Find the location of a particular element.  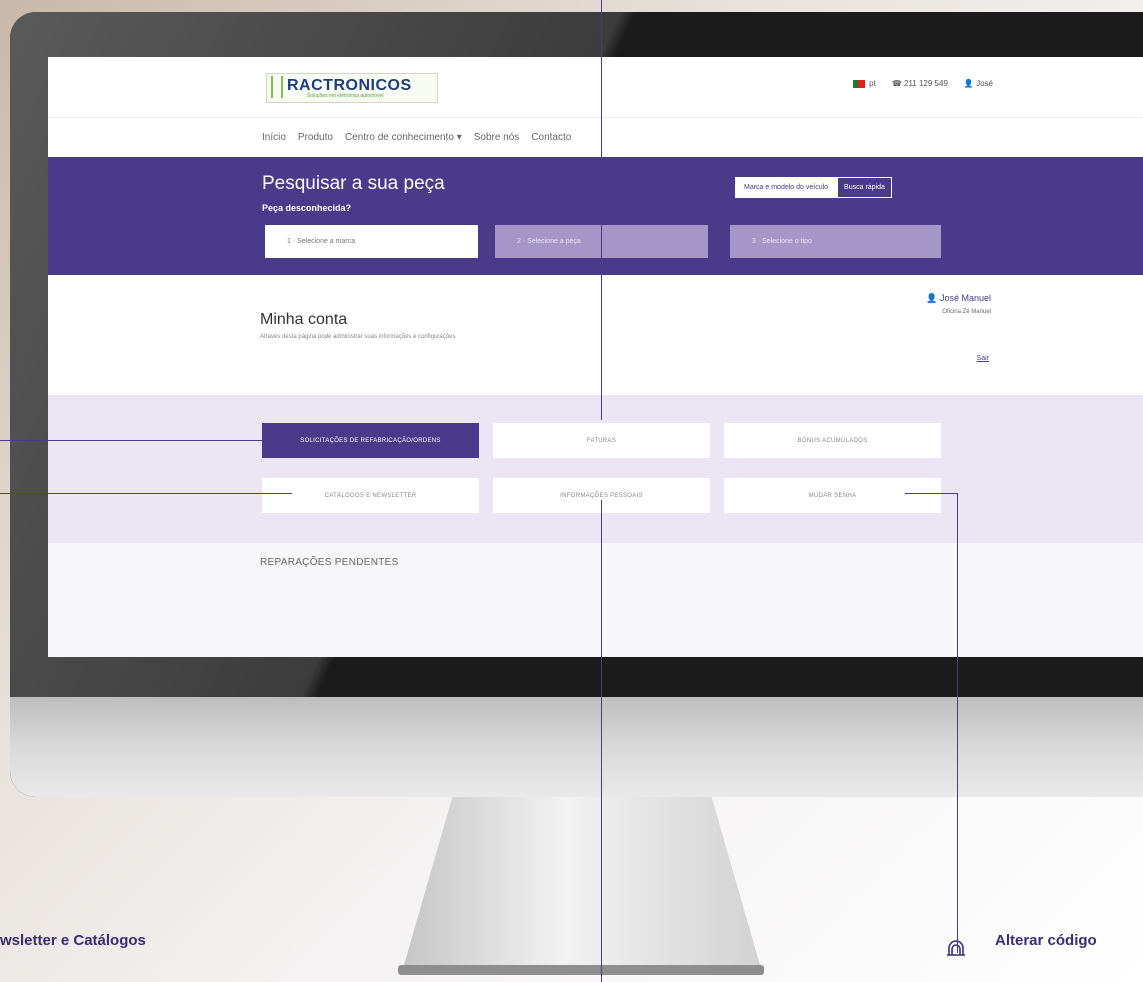

vehicle-search-button: Marca e modelo do veículo is located at coordinates (786, 187).